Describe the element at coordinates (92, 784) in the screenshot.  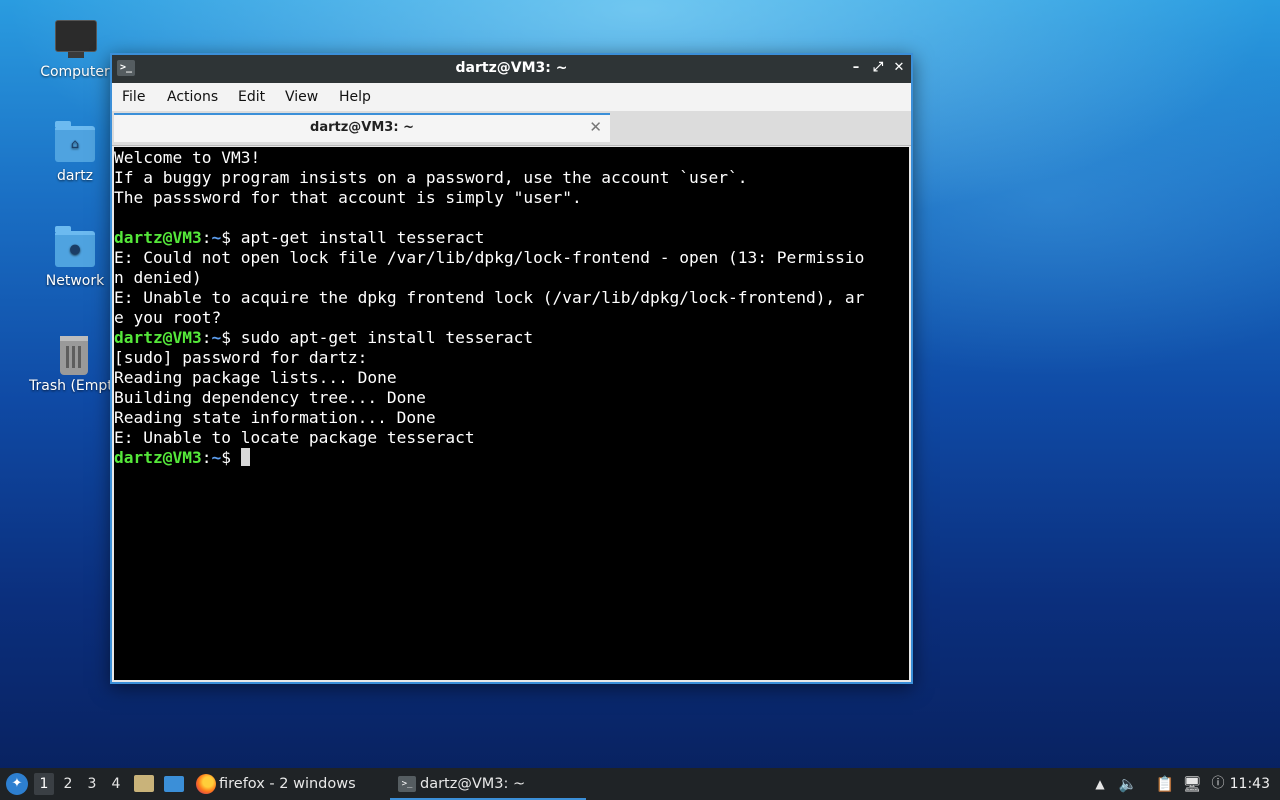
I see `workspace-3: 3` at that location.